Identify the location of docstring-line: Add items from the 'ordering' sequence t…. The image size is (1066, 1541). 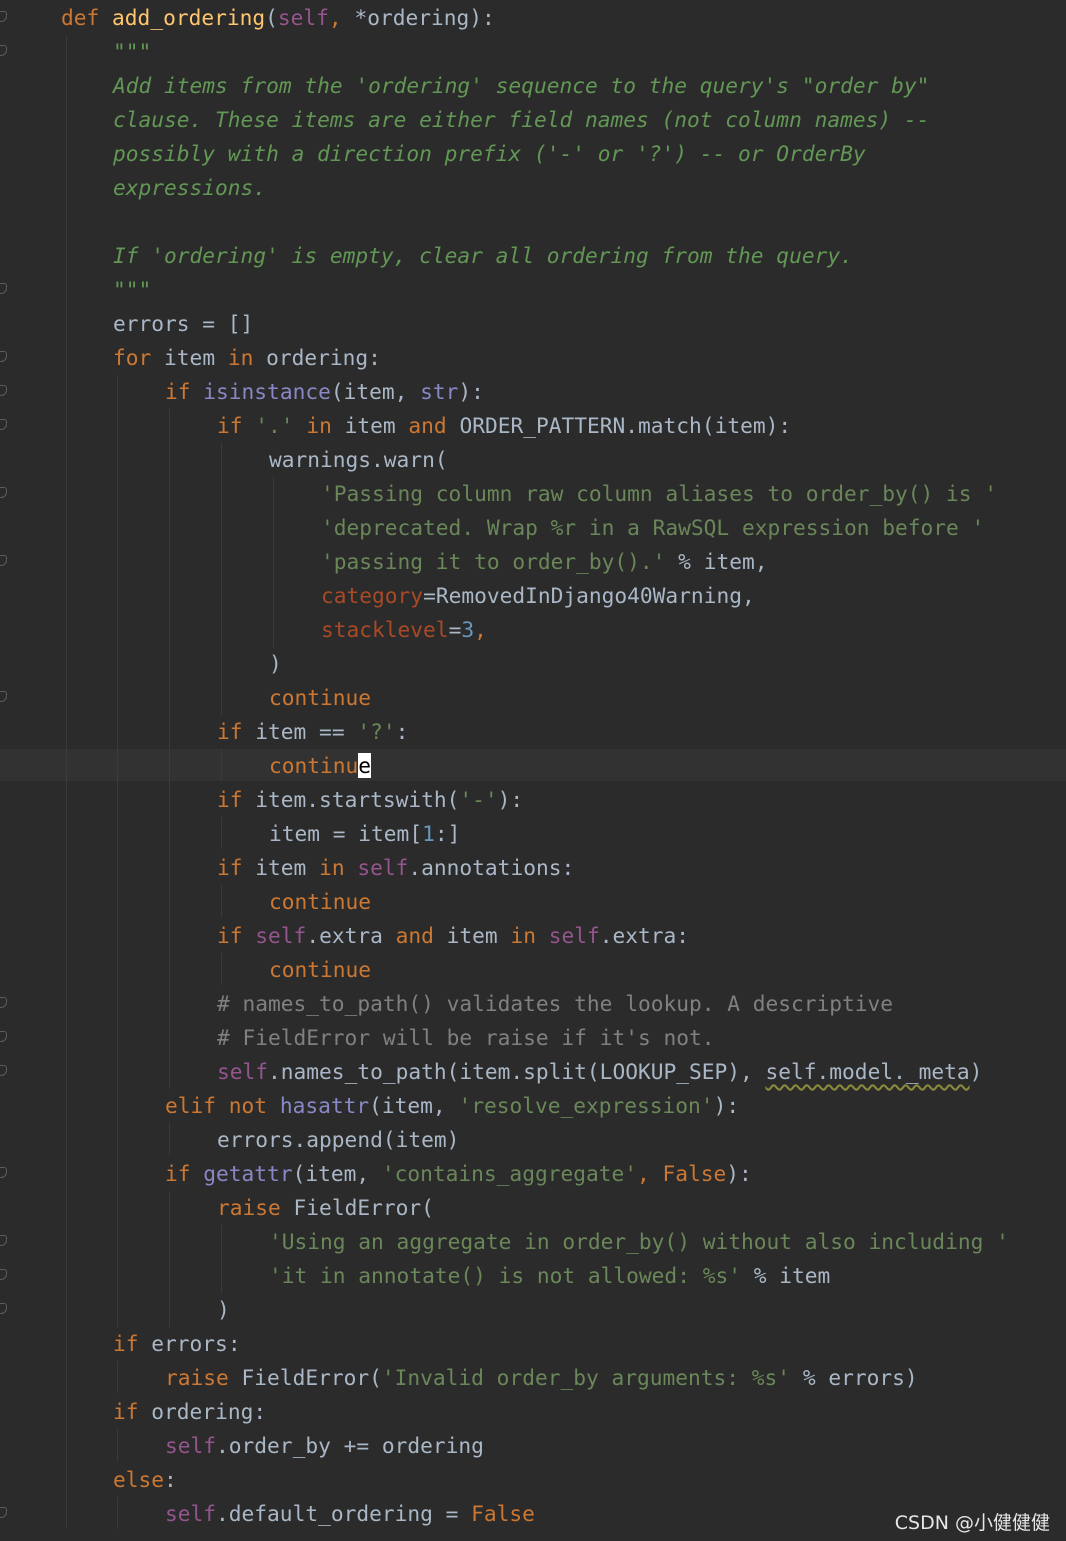
(521, 86).